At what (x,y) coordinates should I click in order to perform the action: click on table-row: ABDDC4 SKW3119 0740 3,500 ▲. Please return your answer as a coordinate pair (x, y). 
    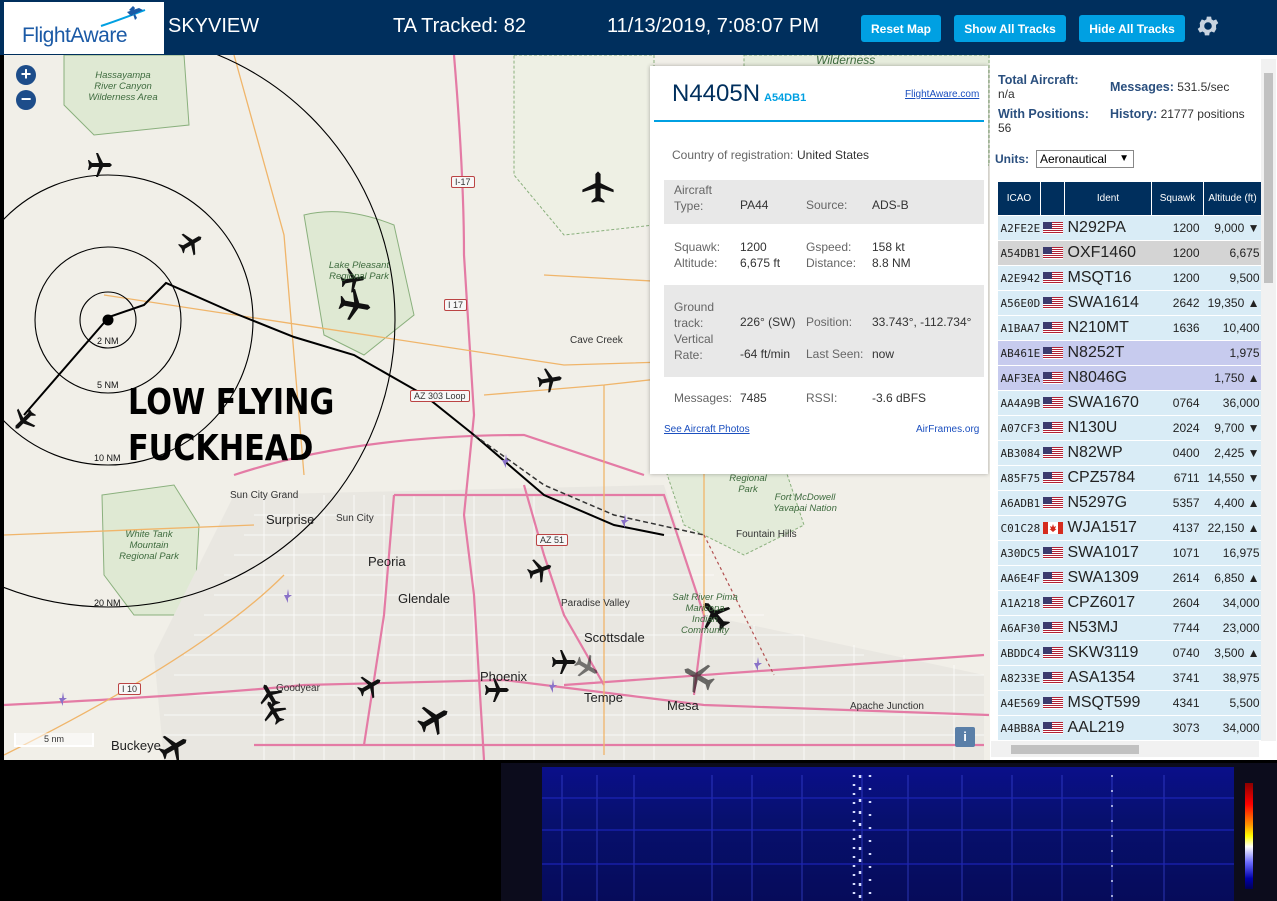
    Looking at the image, I should click on (1129, 653).